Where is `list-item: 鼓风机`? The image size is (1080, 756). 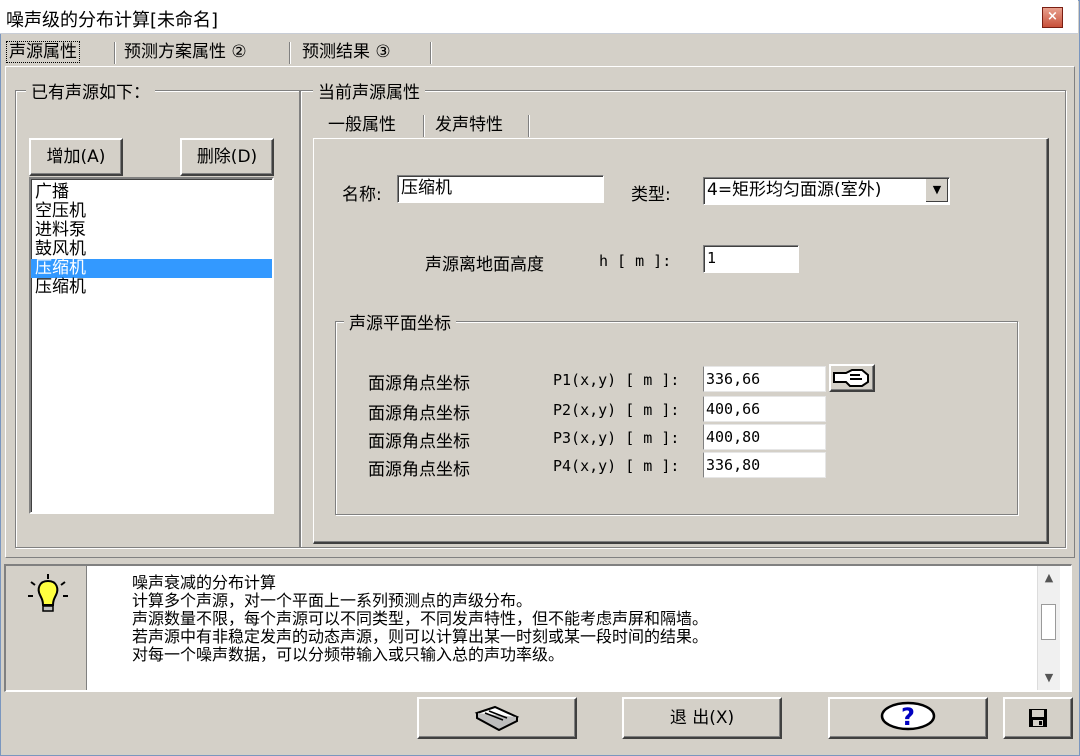
list-item: 鼓风机 is located at coordinates (151, 249).